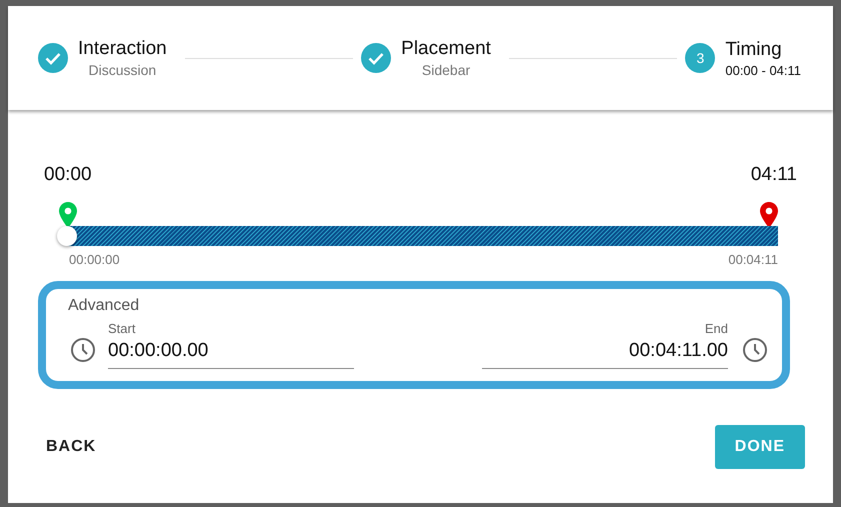 The width and height of the screenshot is (841, 507). Describe the element at coordinates (700, 58) in the screenshot. I see `step-number: 3` at that location.